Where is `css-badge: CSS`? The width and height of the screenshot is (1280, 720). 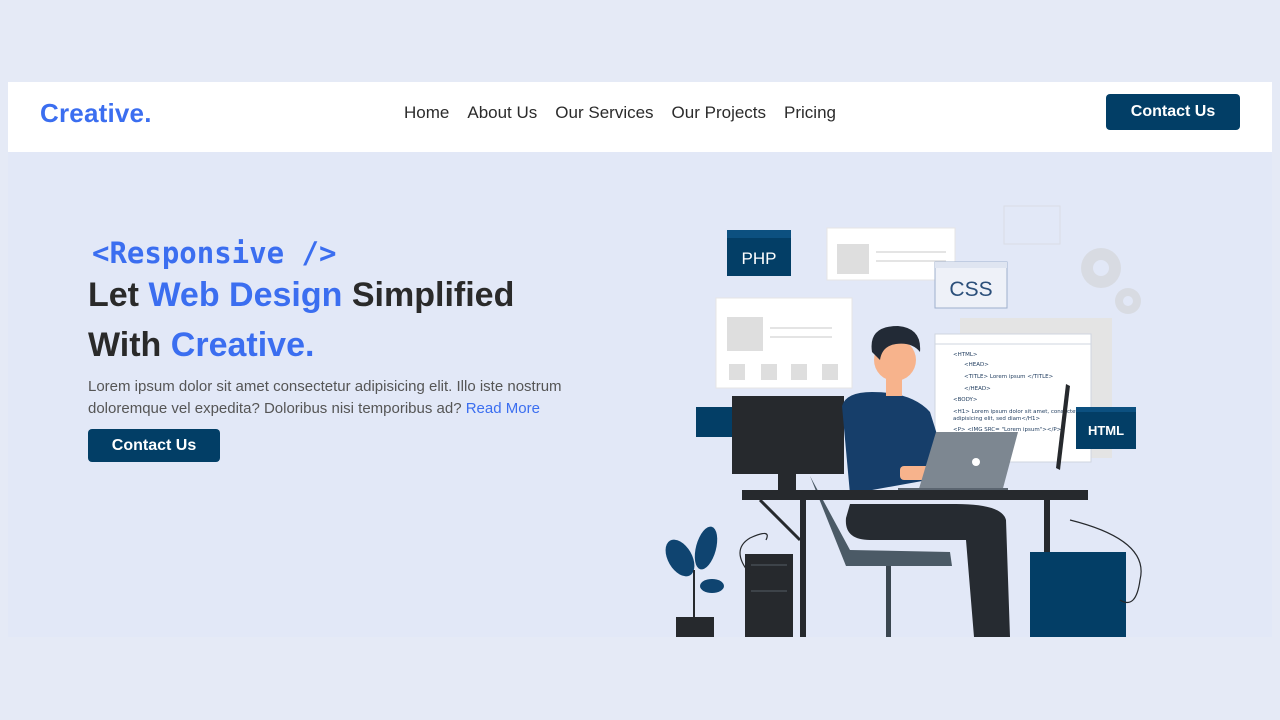 css-badge: CSS is located at coordinates (971, 285).